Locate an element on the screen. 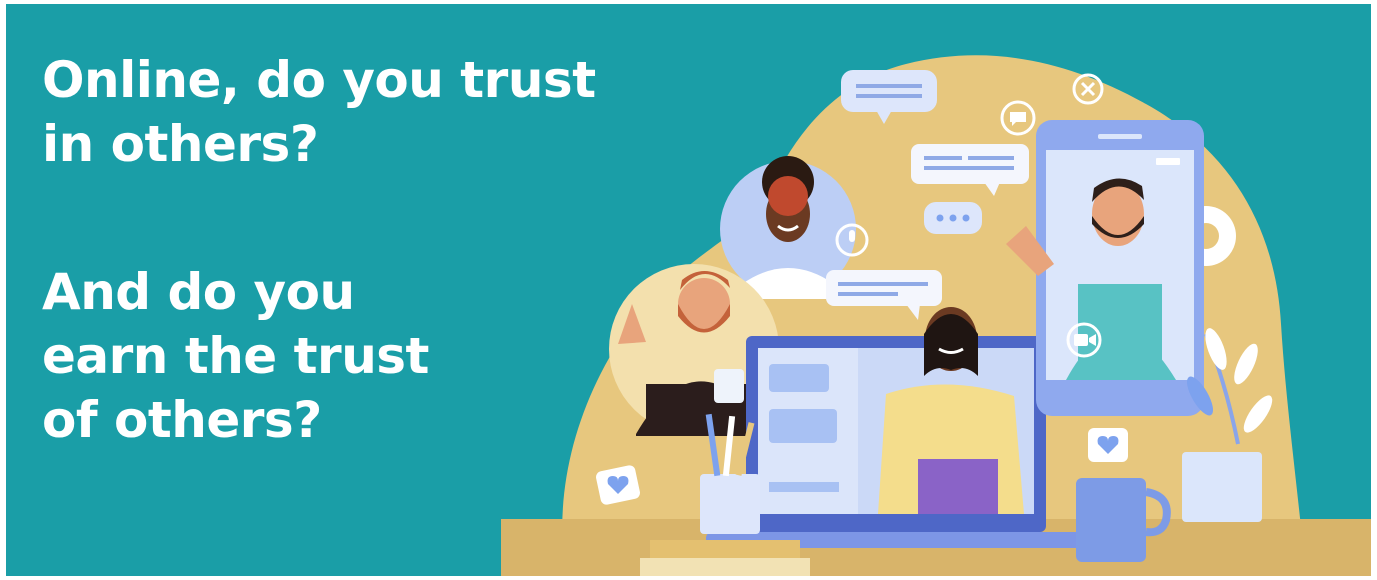 This screenshot has height=580, width=1377. heart-icon is located at coordinates (1108, 445).